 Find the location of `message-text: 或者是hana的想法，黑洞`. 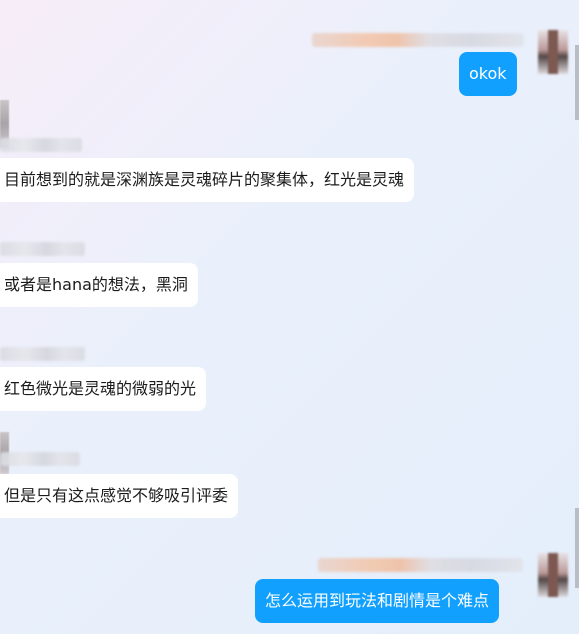

message-text: 或者是hana的想法，黑洞 is located at coordinates (96, 284).